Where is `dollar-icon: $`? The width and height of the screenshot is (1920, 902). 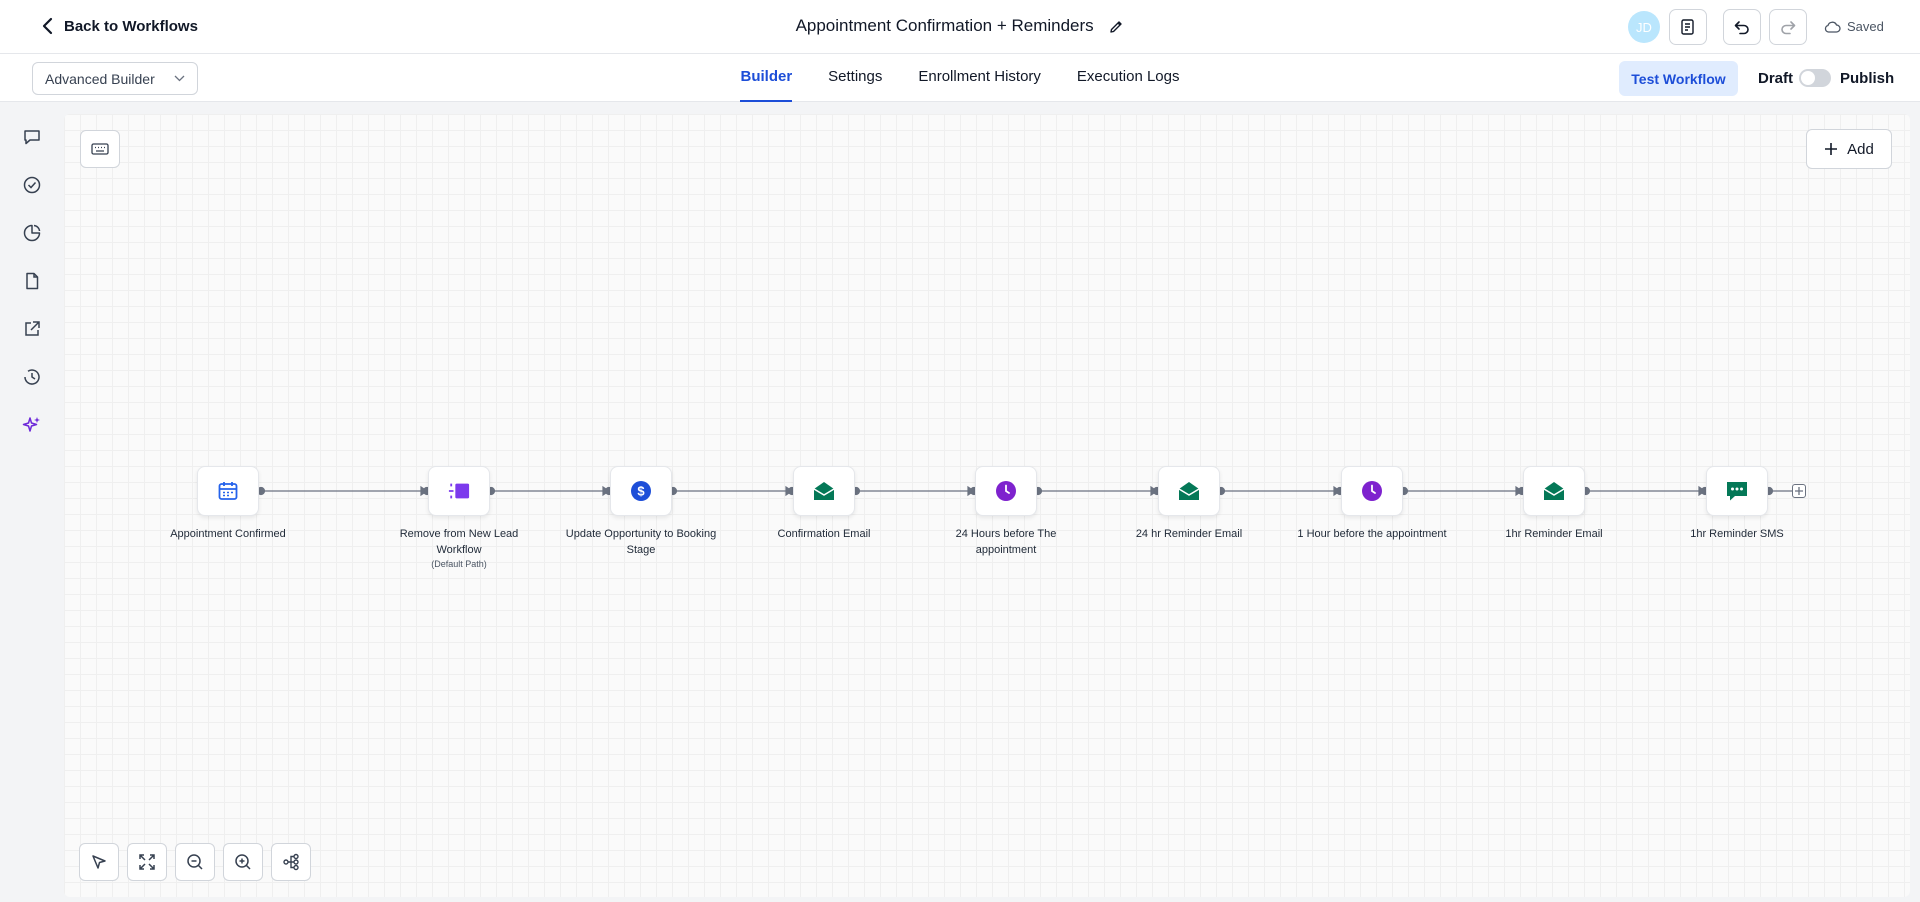 dollar-icon: $ is located at coordinates (641, 491).